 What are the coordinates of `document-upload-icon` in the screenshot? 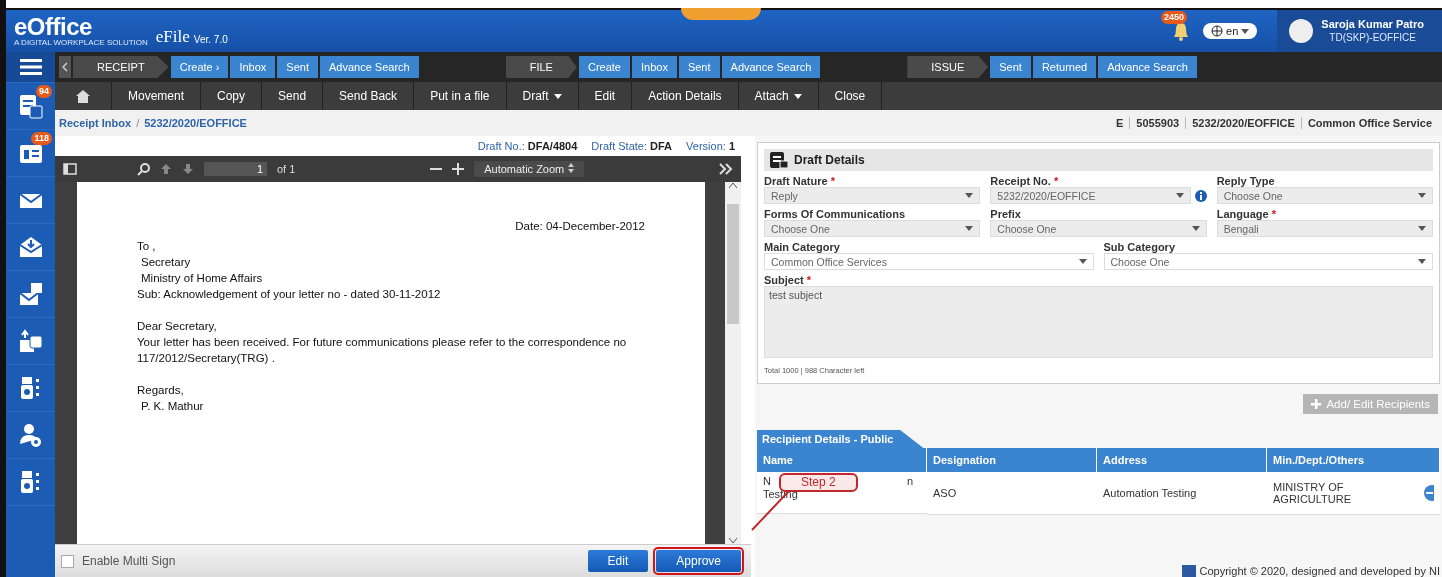 It's located at (30, 341).